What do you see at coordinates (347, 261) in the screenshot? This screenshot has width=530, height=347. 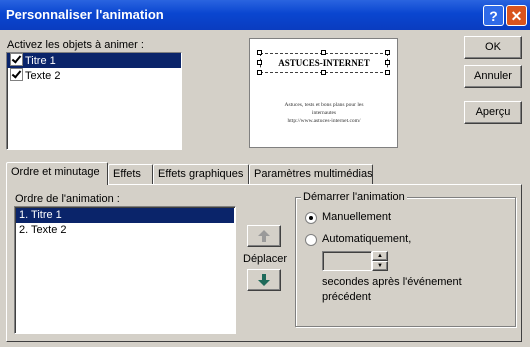 I see `seconds-input` at bounding box center [347, 261].